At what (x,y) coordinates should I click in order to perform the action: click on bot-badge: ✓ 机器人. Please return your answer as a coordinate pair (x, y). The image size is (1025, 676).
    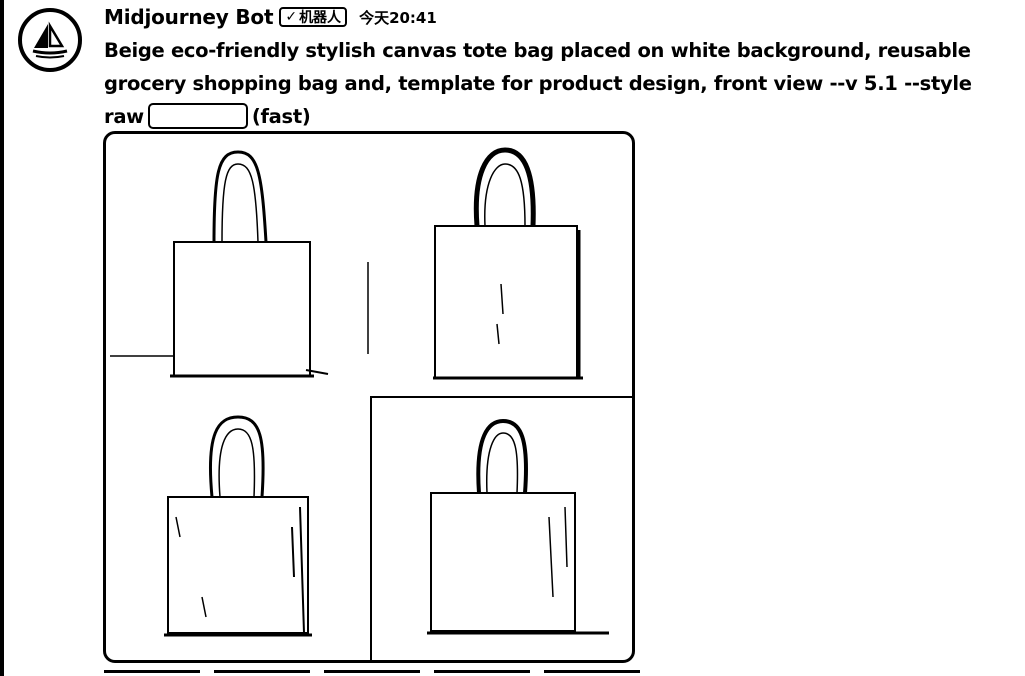
    Looking at the image, I should click on (313, 17).